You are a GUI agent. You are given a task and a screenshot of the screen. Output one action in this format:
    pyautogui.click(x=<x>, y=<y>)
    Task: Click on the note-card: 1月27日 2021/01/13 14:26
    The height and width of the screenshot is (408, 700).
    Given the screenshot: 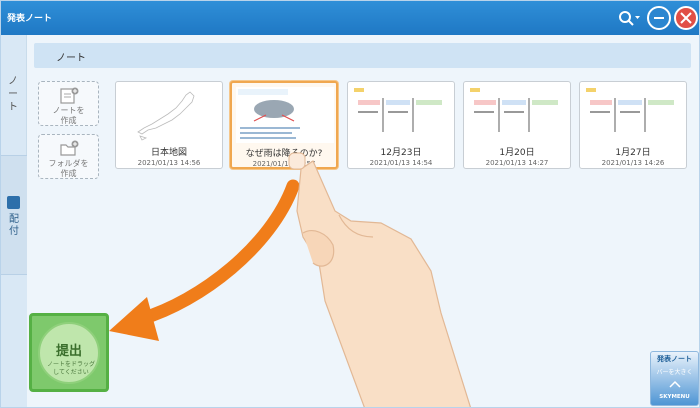 What is the action you would take?
    pyautogui.click(x=633, y=125)
    